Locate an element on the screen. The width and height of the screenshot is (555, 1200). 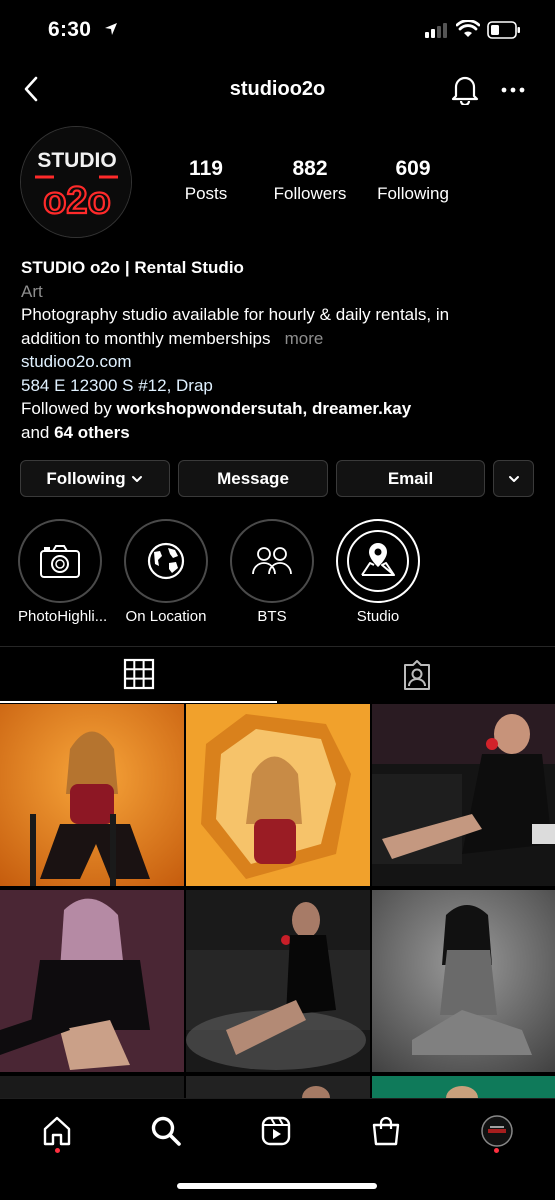
highlight-on-location: On Location is located at coordinates (166, 572).